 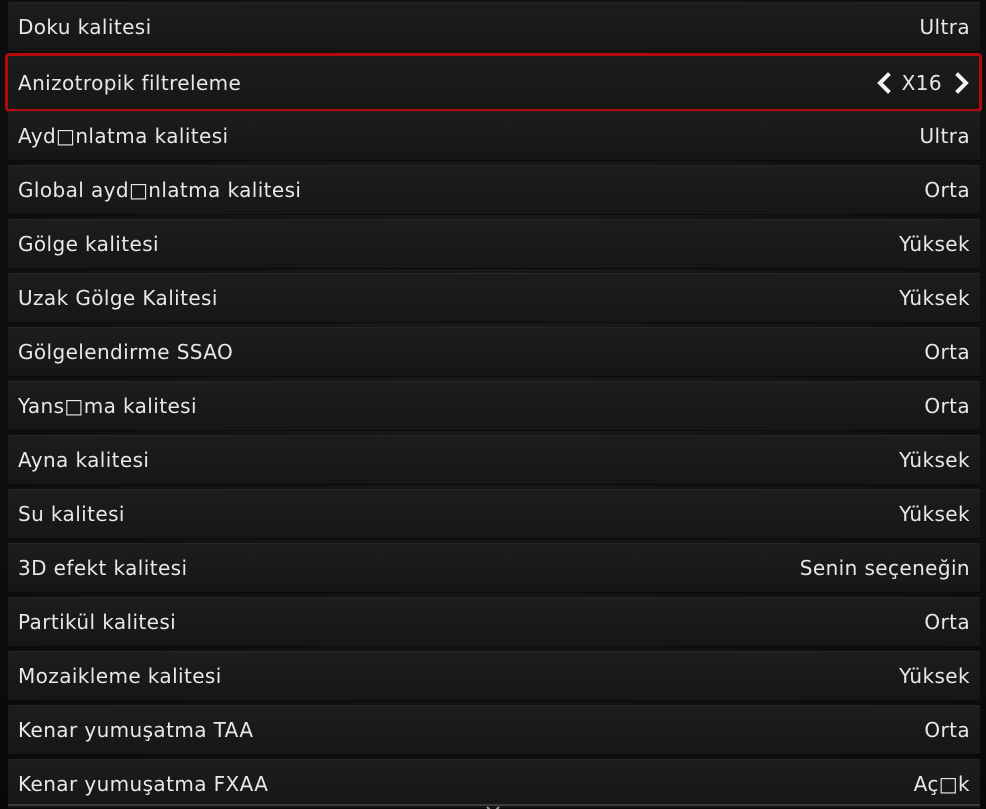 I want to click on setting-row-water-quality: Su kalitesi Yüksek, so click(x=494, y=514).